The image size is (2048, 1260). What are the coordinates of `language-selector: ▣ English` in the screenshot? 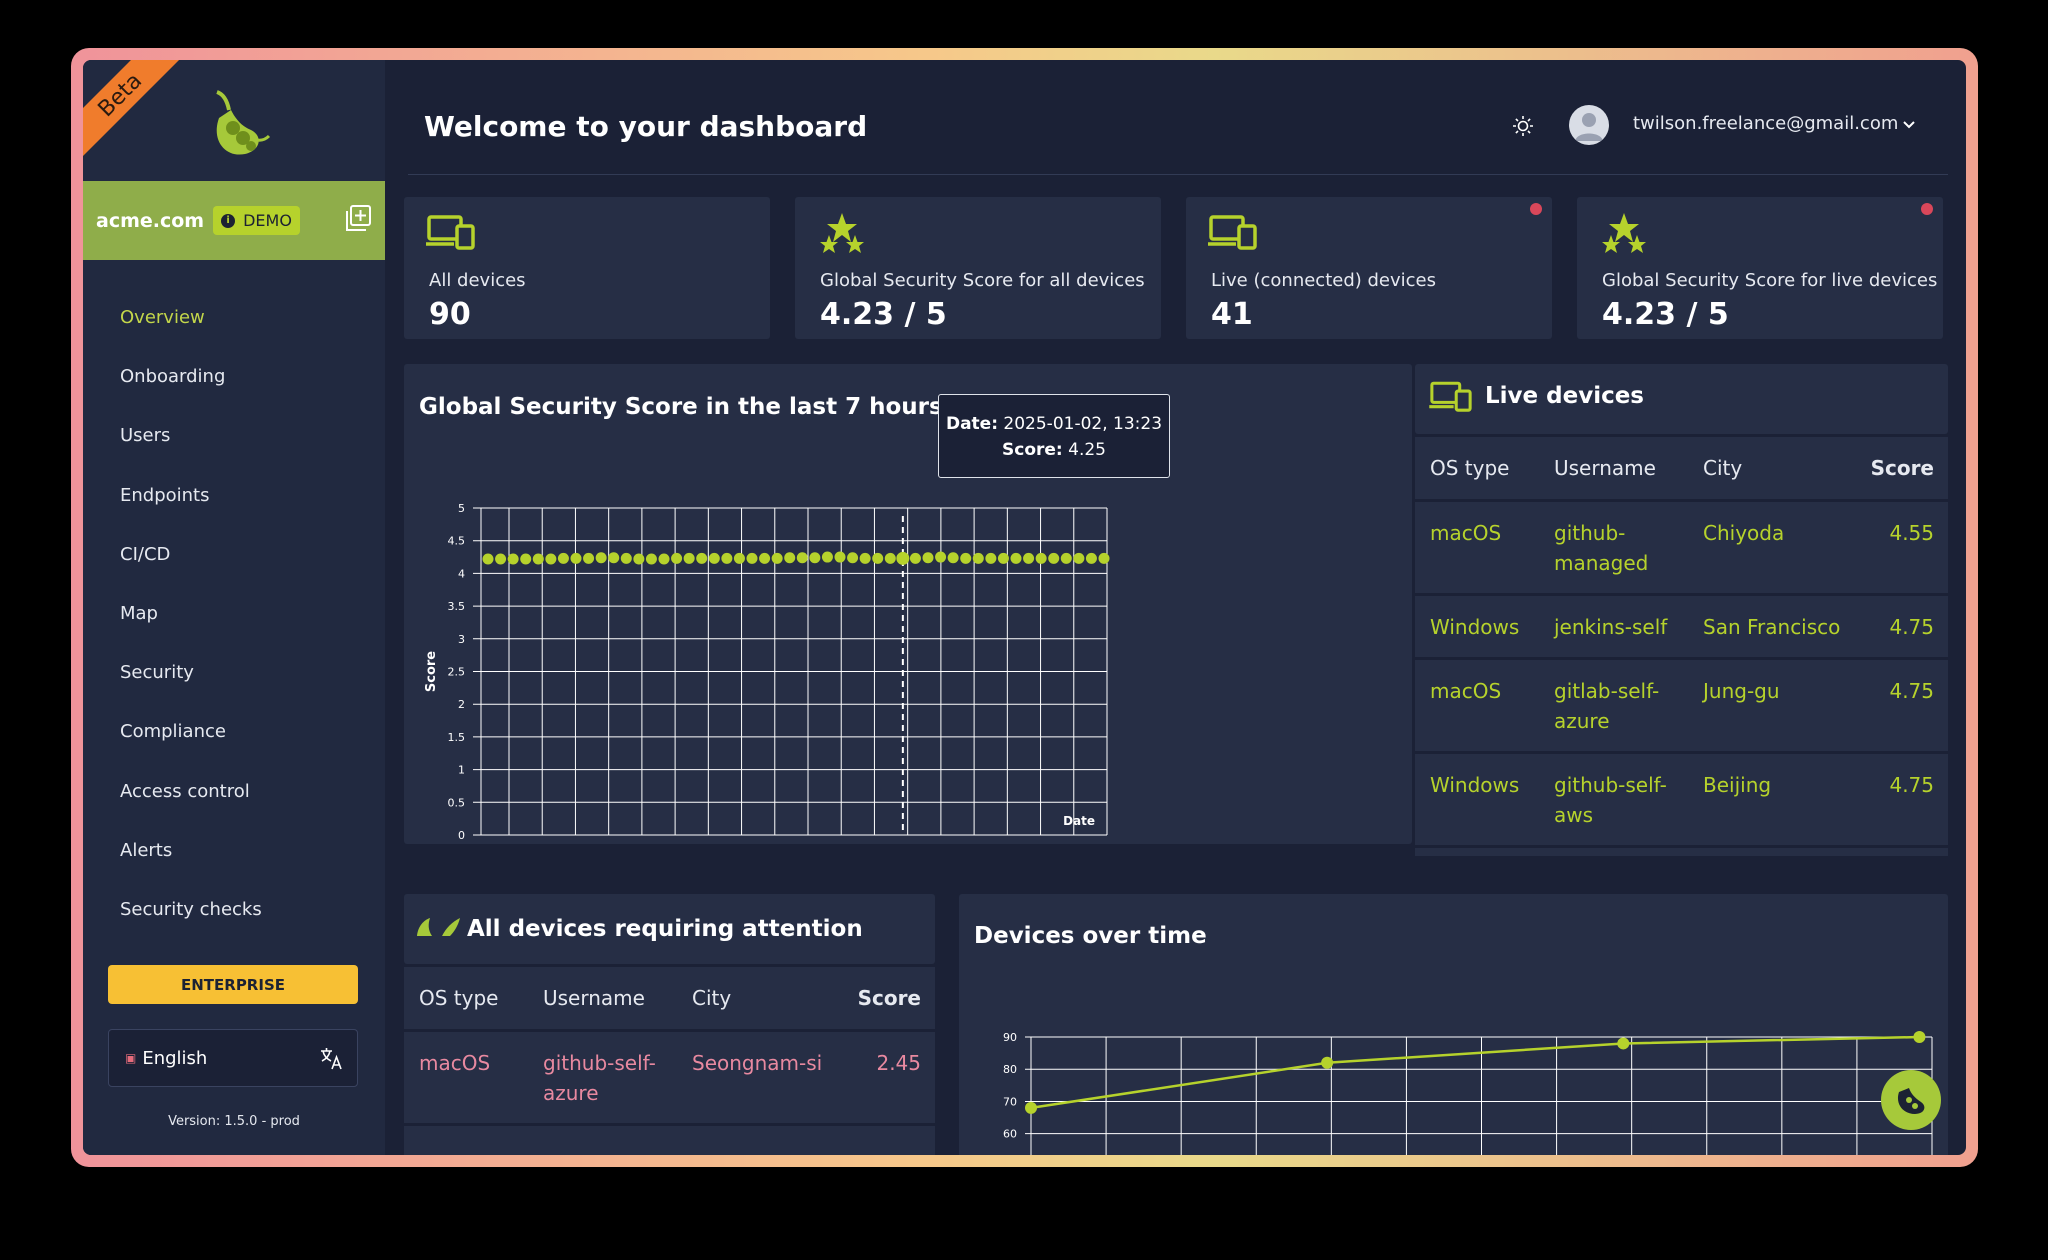 It's located at (233, 1058).